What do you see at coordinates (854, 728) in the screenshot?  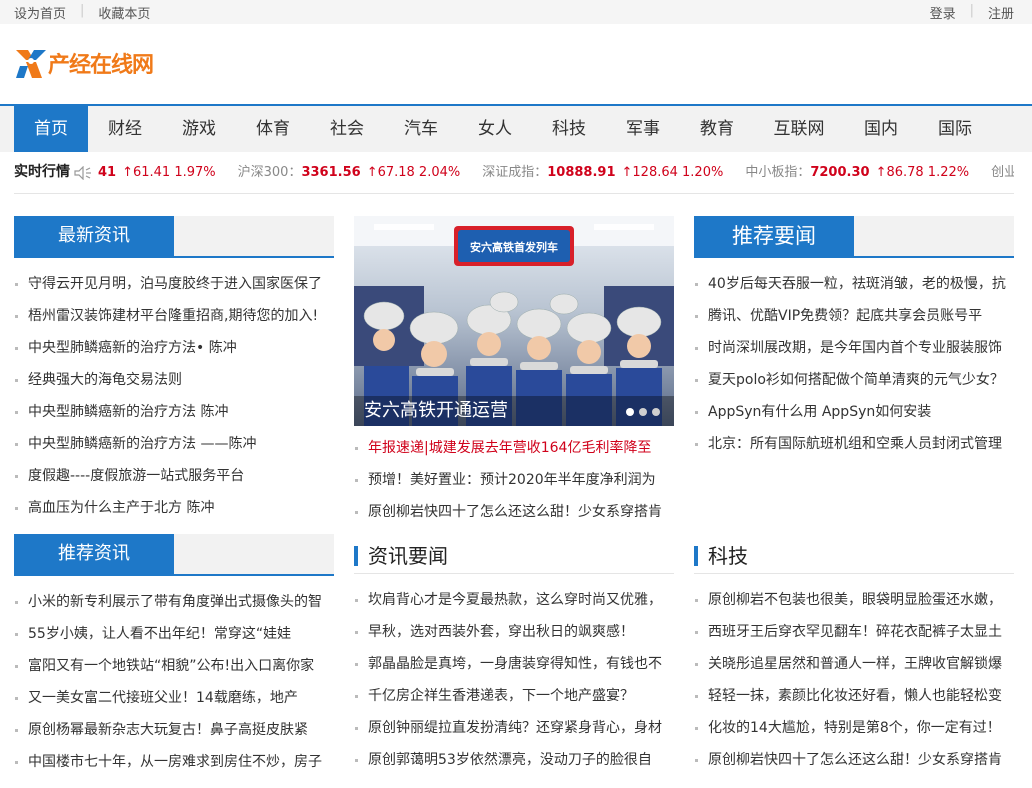 I see `news-item: 化妆的14大尴尬，特别是第8个，你一定有过！` at bounding box center [854, 728].